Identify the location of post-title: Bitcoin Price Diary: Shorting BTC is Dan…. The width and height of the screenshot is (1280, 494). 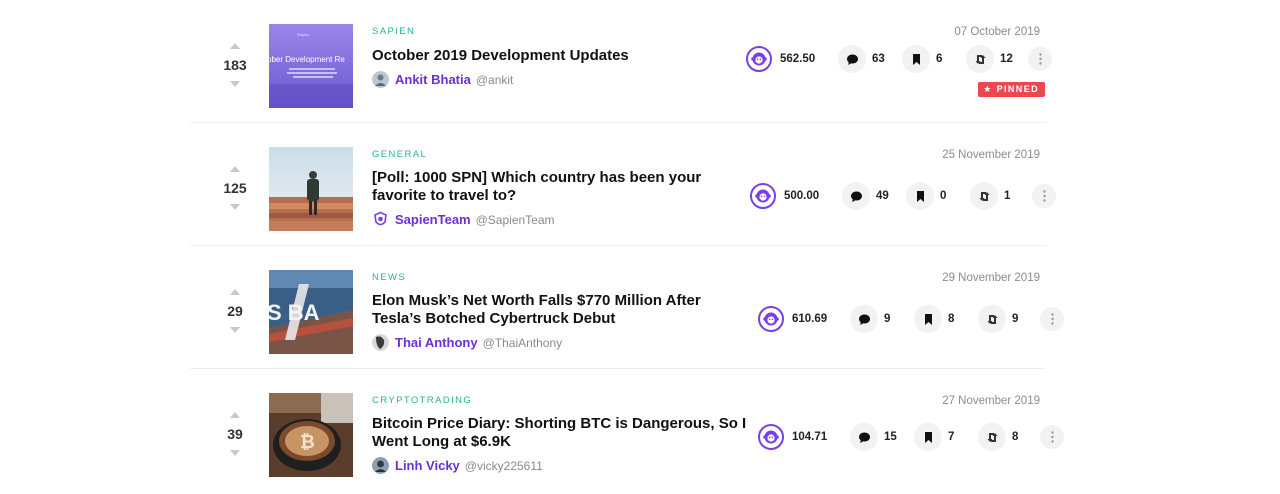
(562, 433).